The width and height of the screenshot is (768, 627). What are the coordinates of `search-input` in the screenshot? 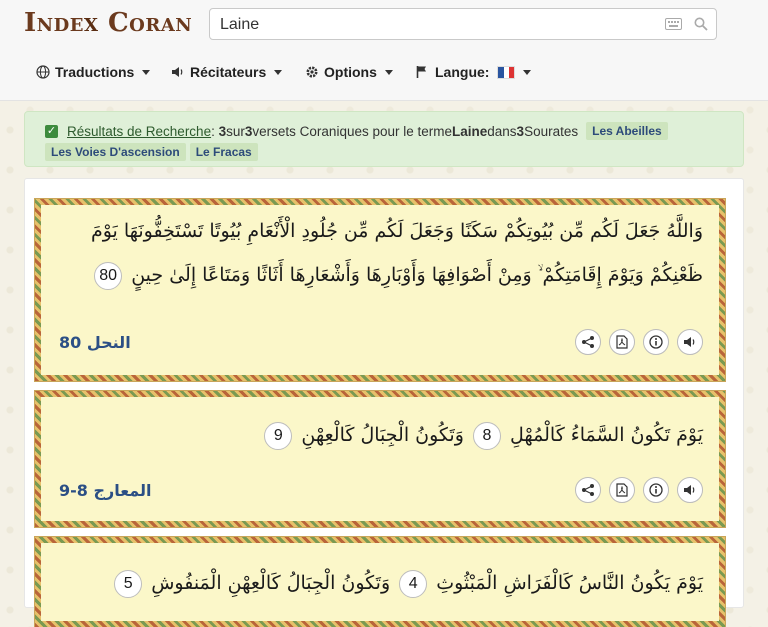 It's located at (435, 25).